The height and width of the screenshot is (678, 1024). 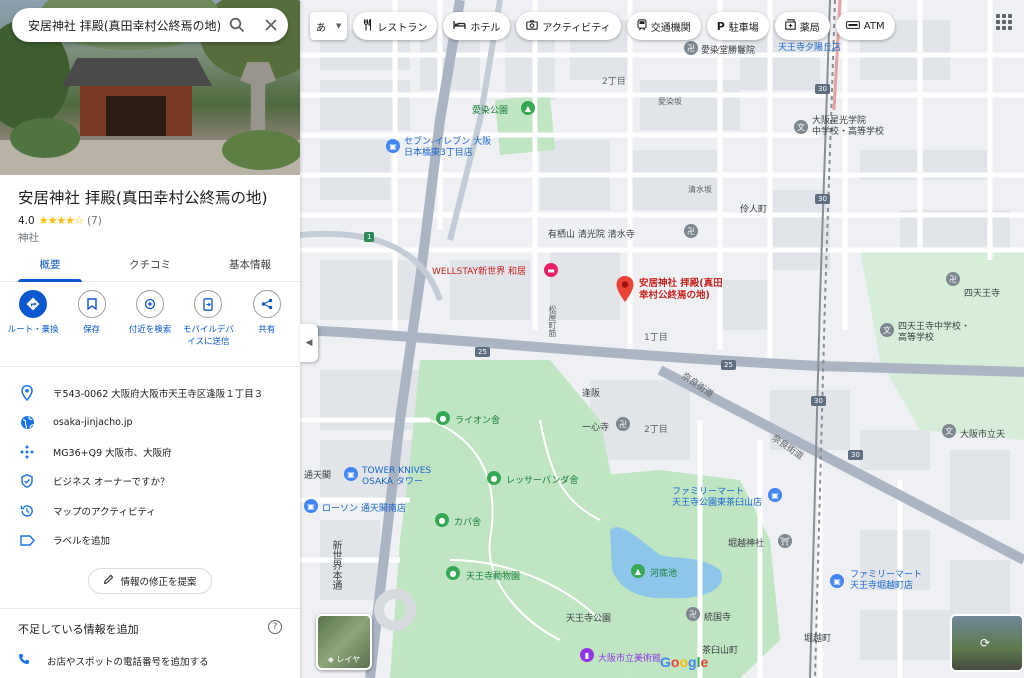 I want to click on label-tennoji-park: 天王寺公園, so click(x=588, y=617).